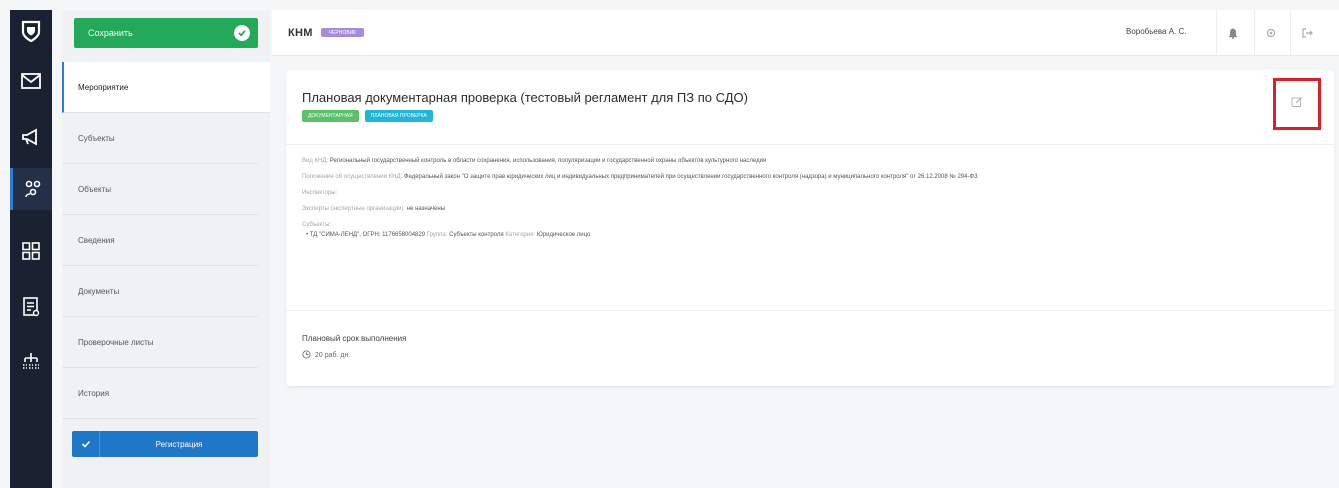 This screenshot has height=488, width=1339. Describe the element at coordinates (160, 240) in the screenshot. I see `nav-item-info: Сведения` at that location.